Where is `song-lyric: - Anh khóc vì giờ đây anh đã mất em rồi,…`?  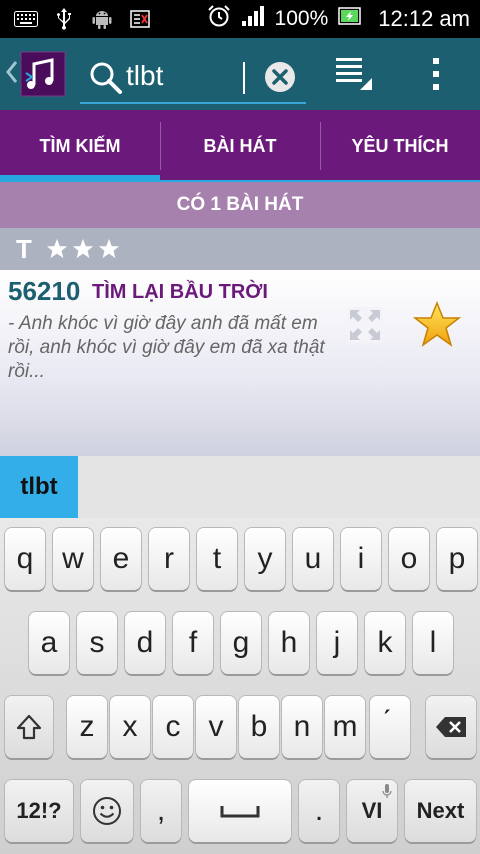 song-lyric: - Anh khóc vì giờ đây anh đã mất em rồi,… is located at coordinates (166, 347).